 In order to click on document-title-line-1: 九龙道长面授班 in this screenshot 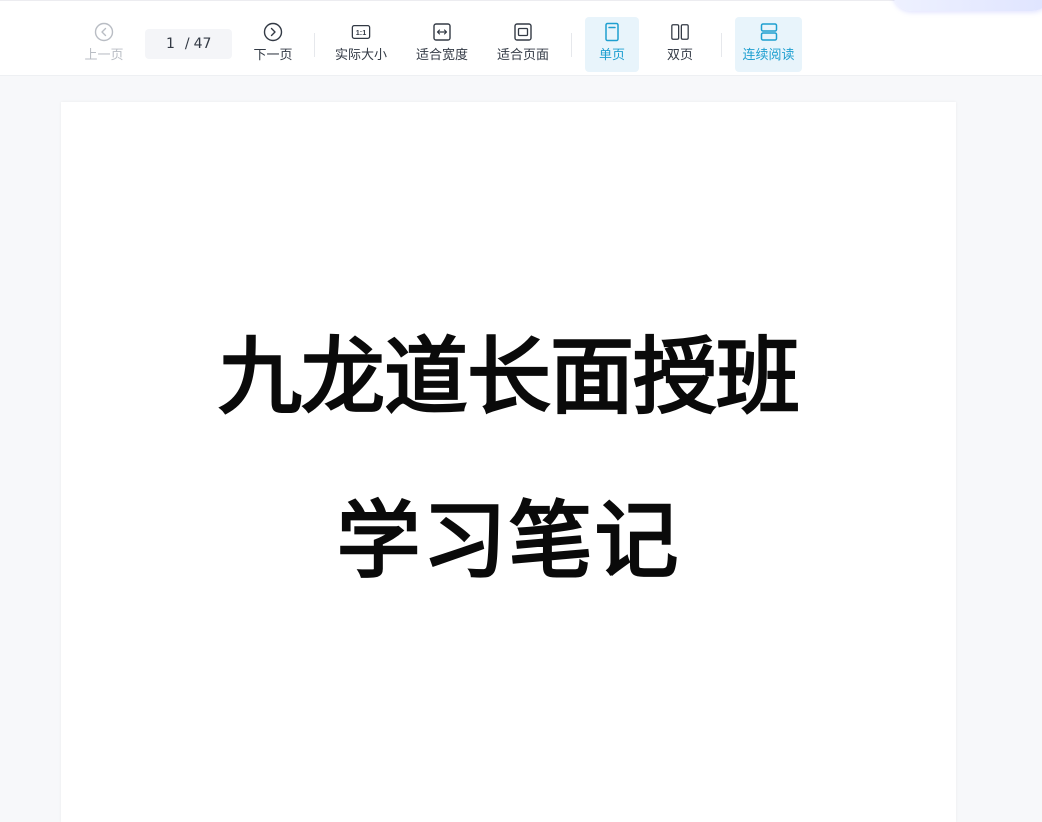, I will do `click(508, 376)`.